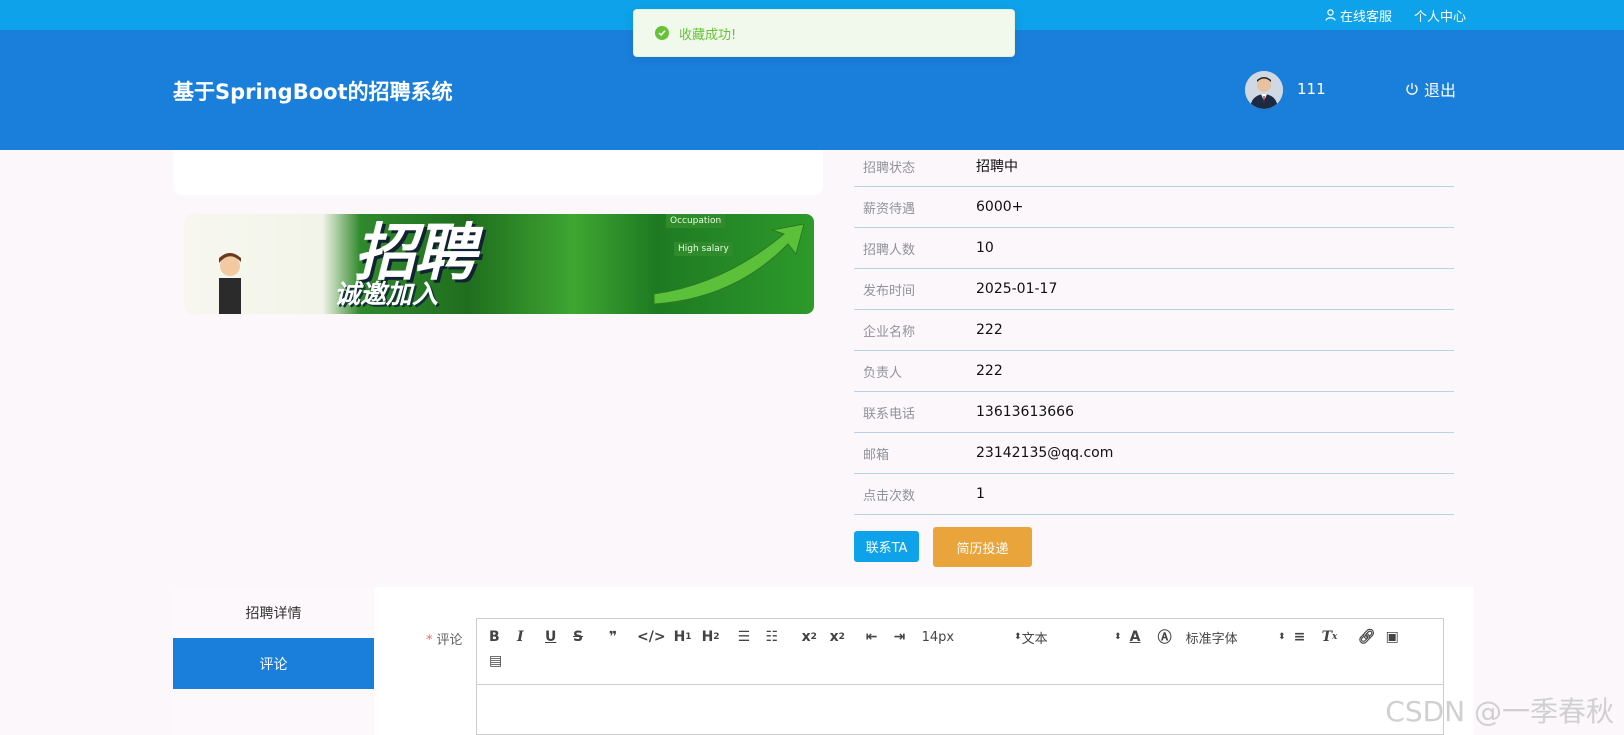 The image size is (1624, 735). What do you see at coordinates (498, 172) in the screenshot?
I see `image-card-top` at bounding box center [498, 172].